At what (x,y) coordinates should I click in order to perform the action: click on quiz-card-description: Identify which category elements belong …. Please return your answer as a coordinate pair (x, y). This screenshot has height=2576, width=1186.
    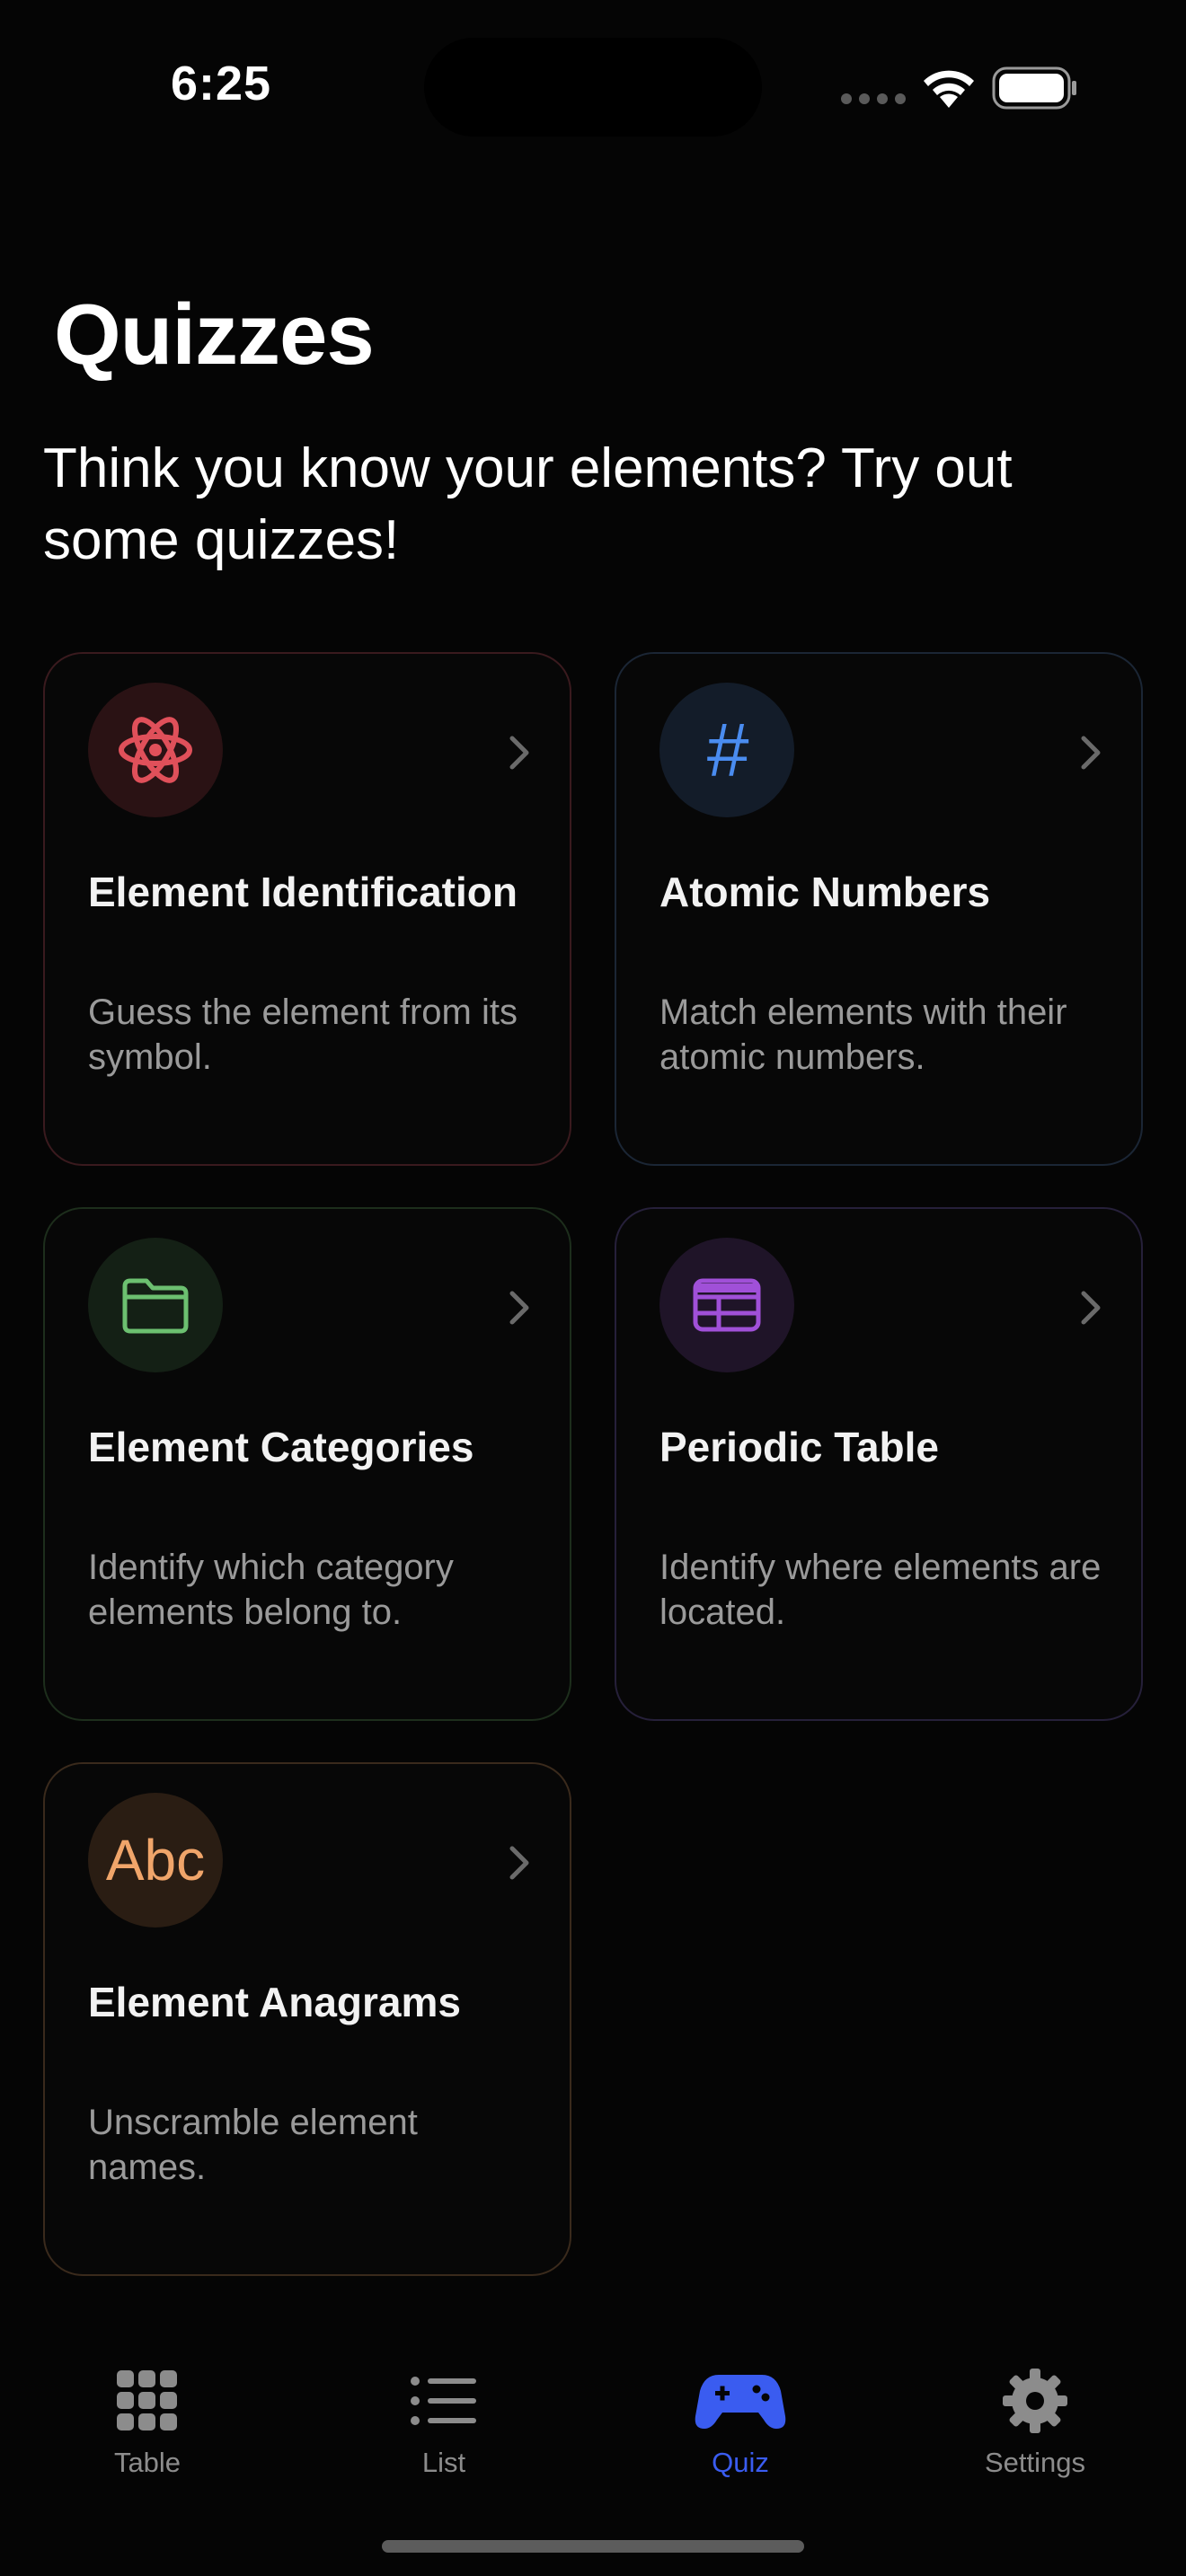
    Looking at the image, I should click on (271, 1590).